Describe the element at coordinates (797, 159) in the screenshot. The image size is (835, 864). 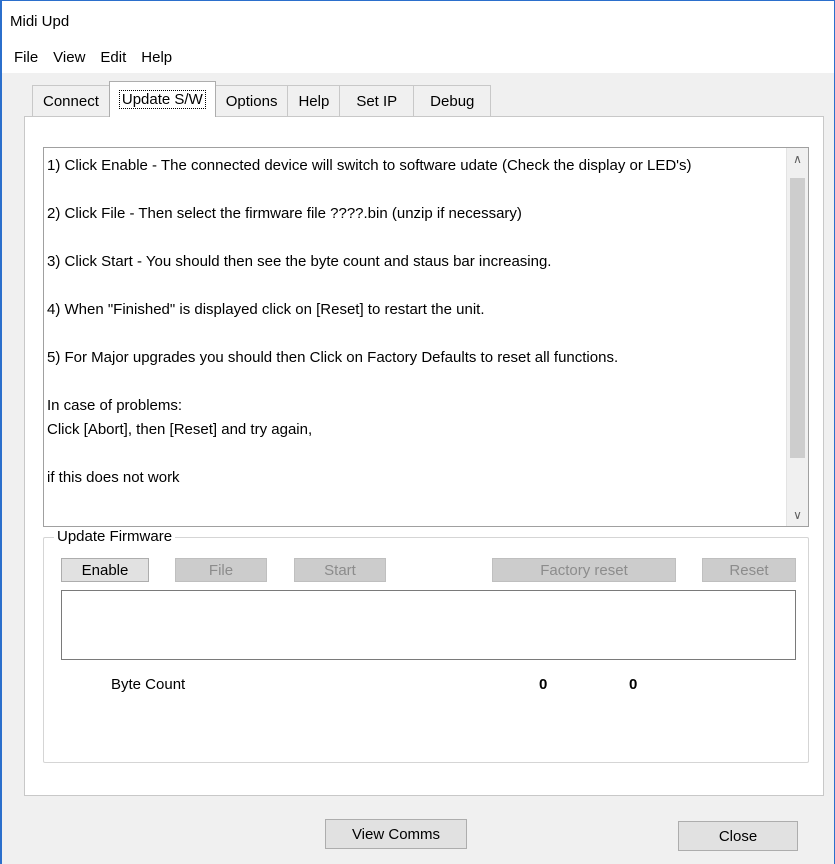
I see `scroll-up-arrow-icon: ∧` at that location.